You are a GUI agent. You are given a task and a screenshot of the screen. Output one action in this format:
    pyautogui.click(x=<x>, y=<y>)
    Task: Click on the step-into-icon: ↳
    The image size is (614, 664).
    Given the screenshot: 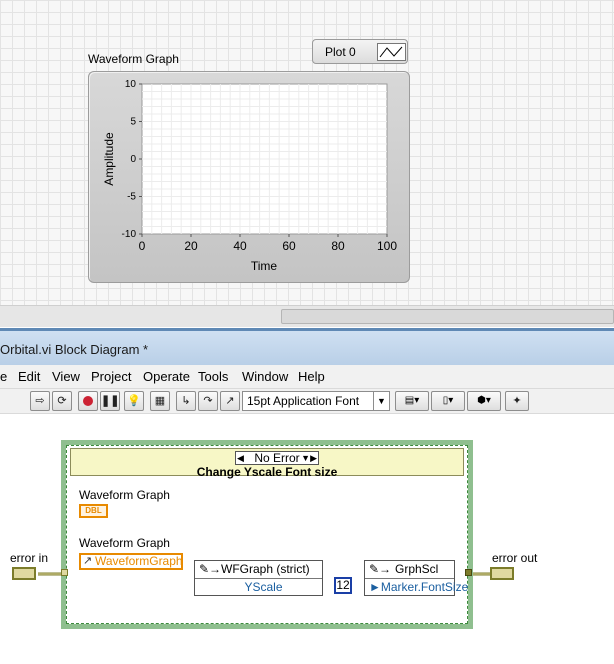 What is the action you would take?
    pyautogui.click(x=186, y=401)
    